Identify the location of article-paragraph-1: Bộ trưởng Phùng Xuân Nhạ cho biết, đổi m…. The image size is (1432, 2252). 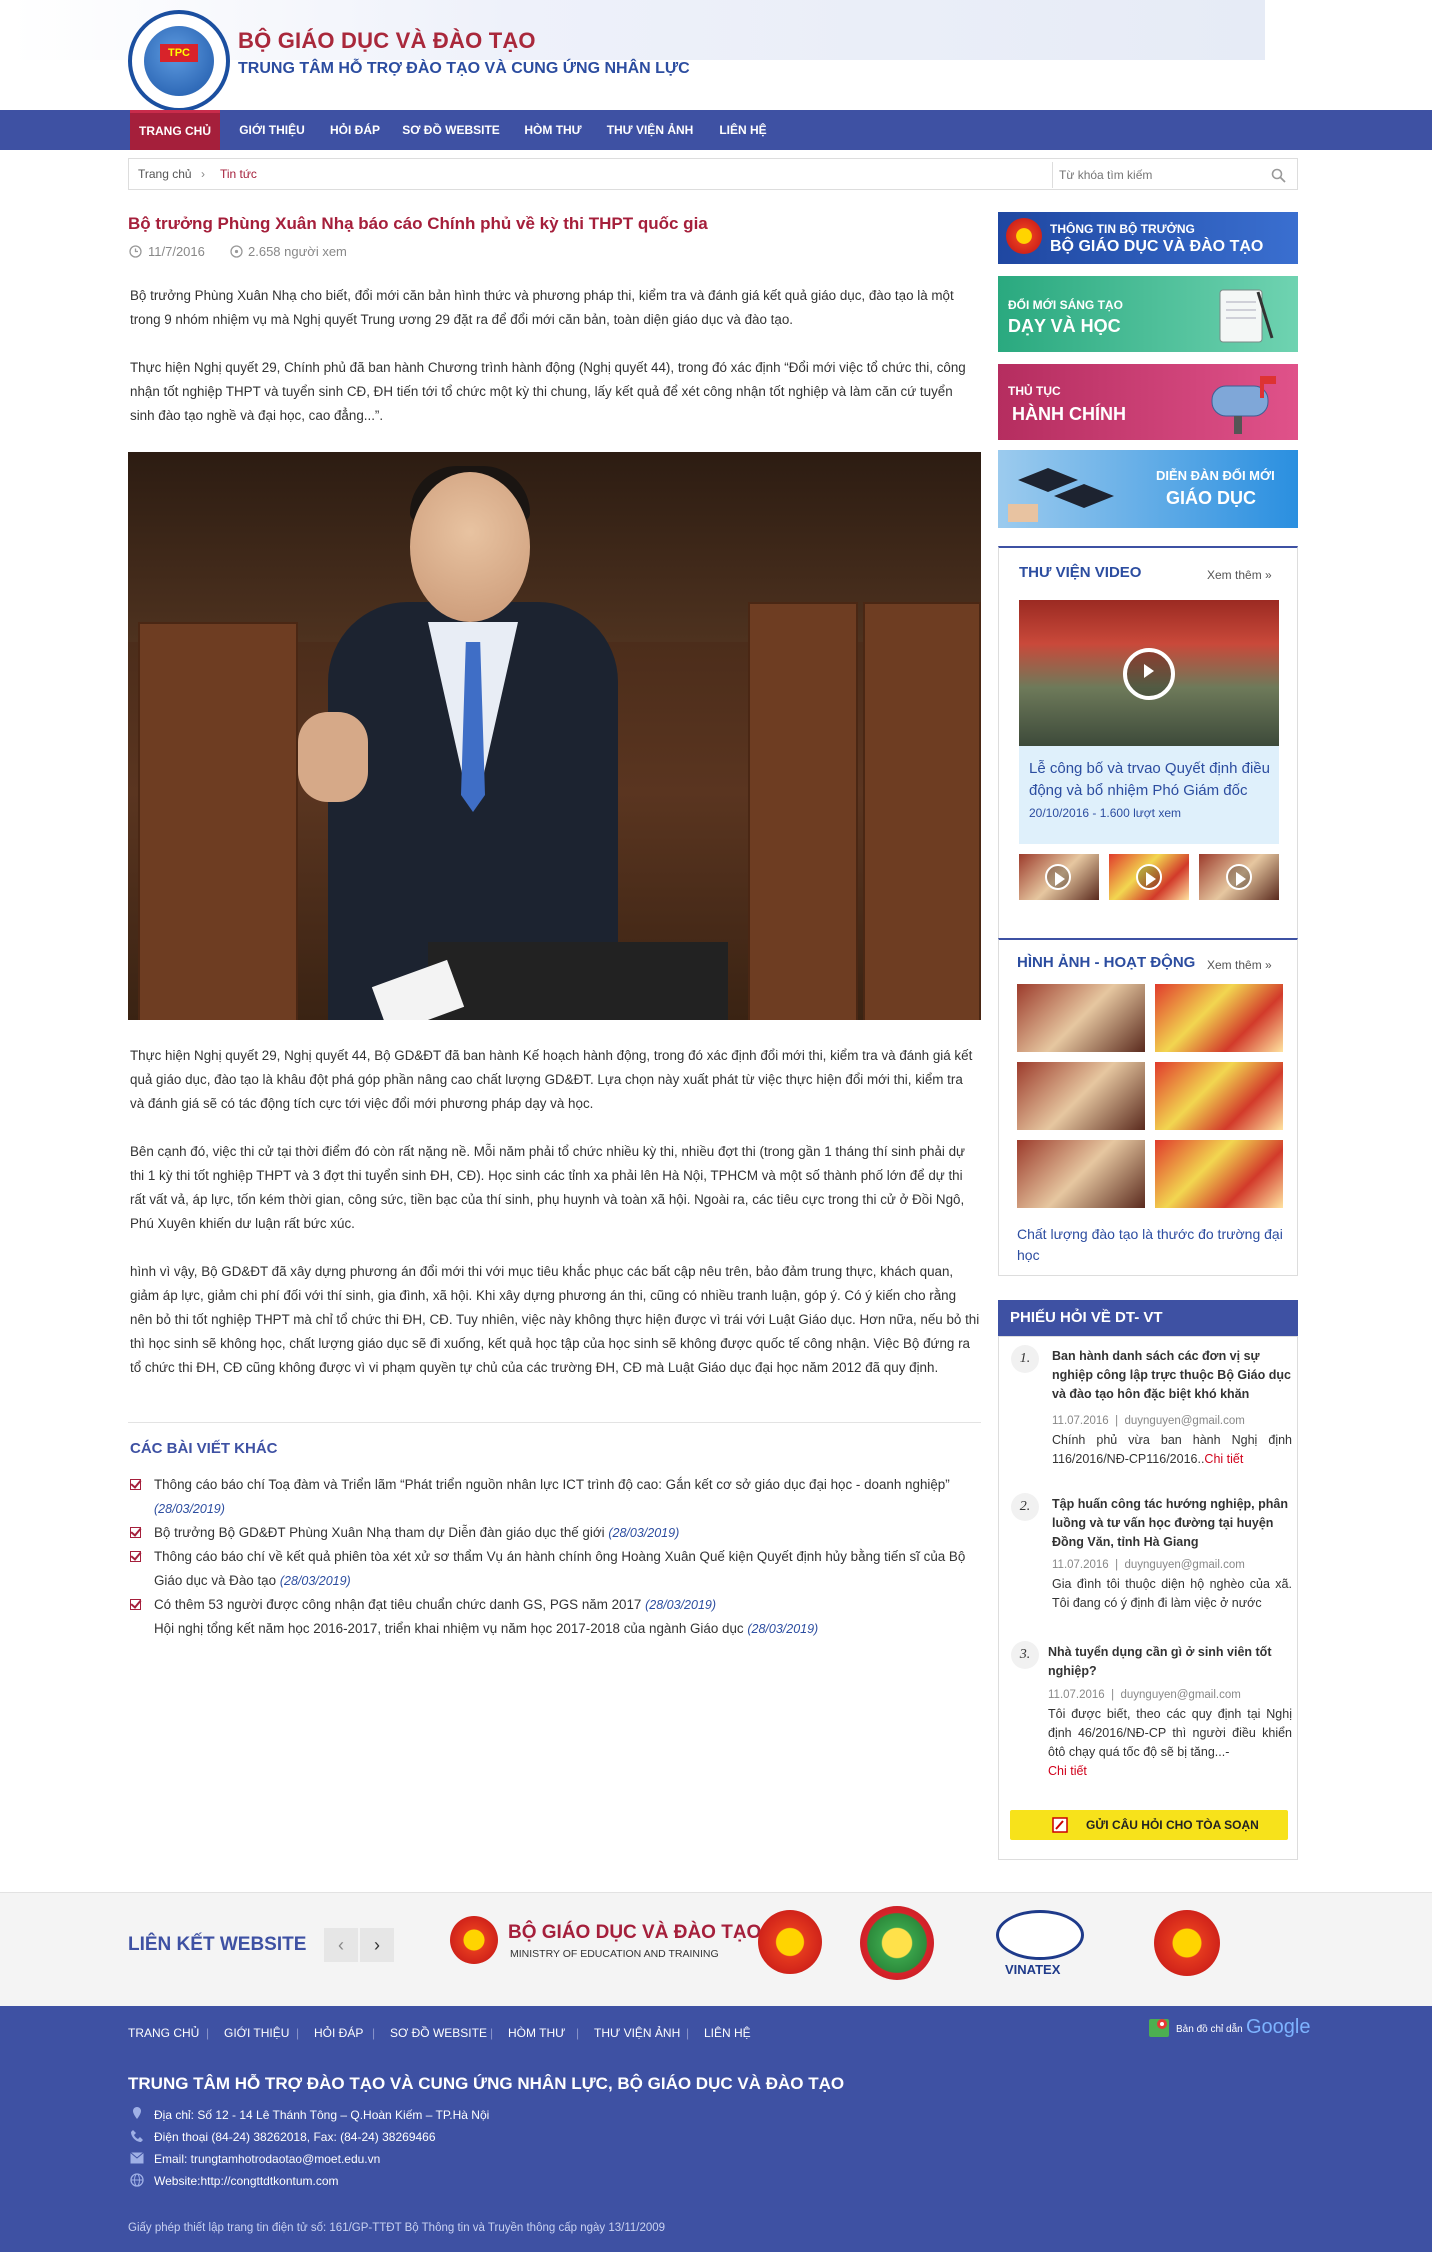
(542, 307).